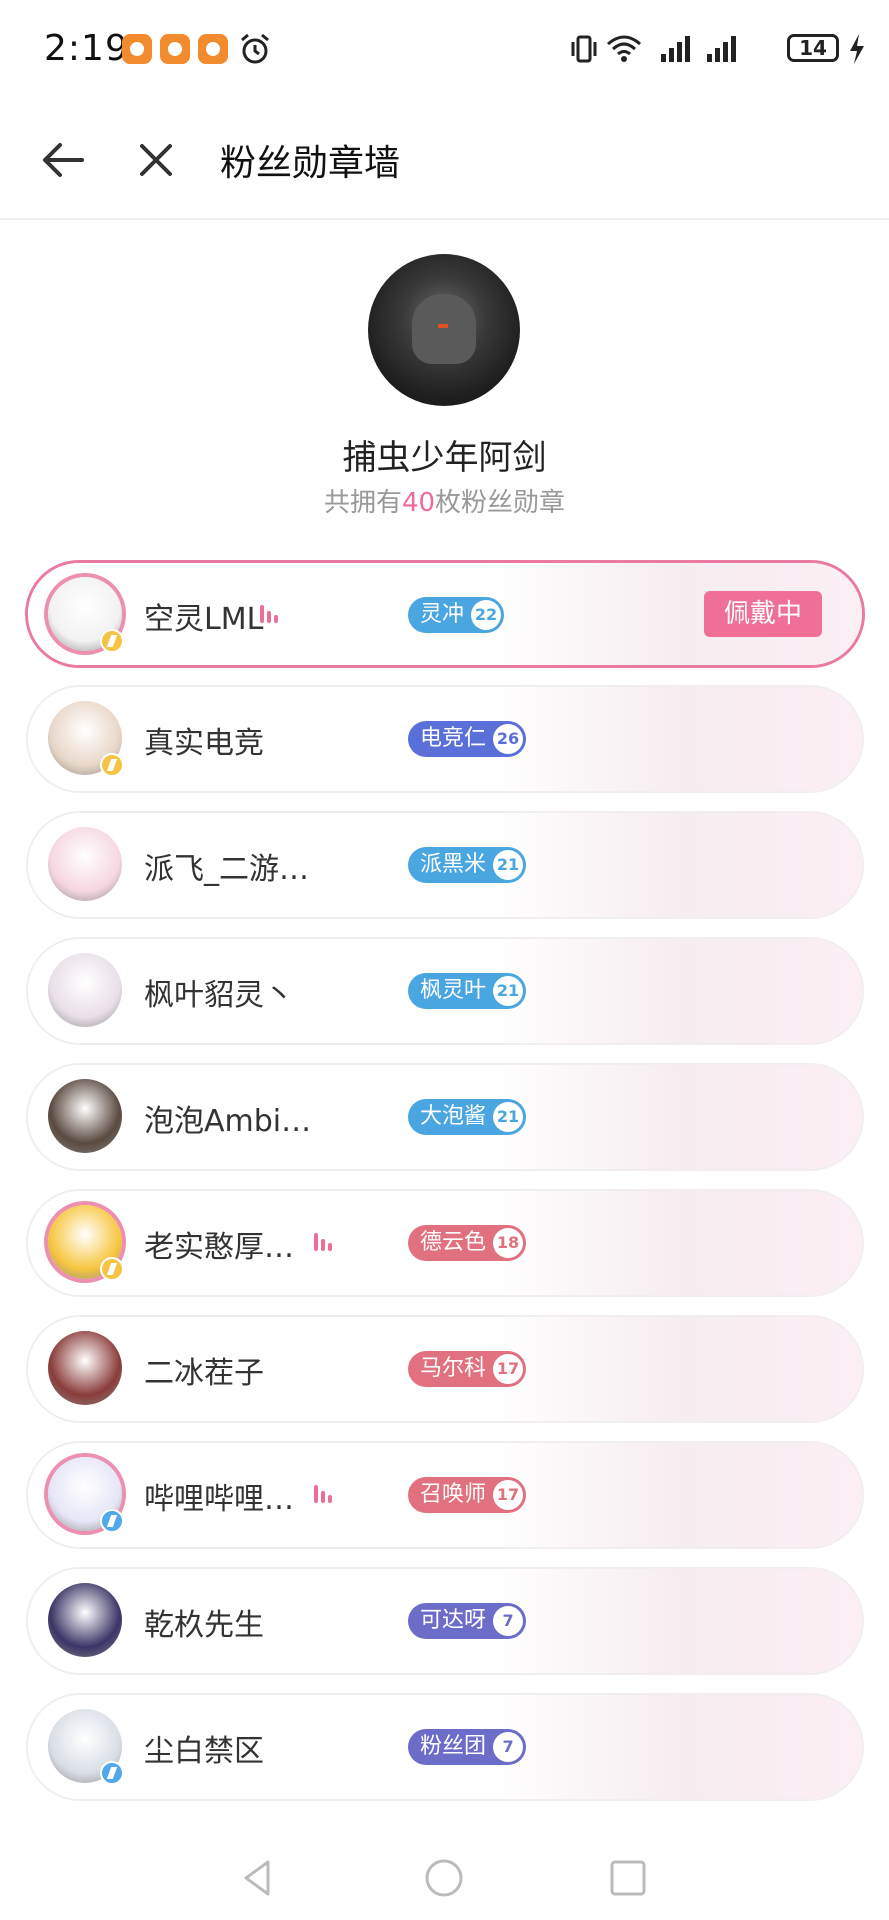 Image resolution: width=889 pixels, height=1920 pixels. I want to click on fan-medal-badge: 可达呀 7, so click(467, 1621).